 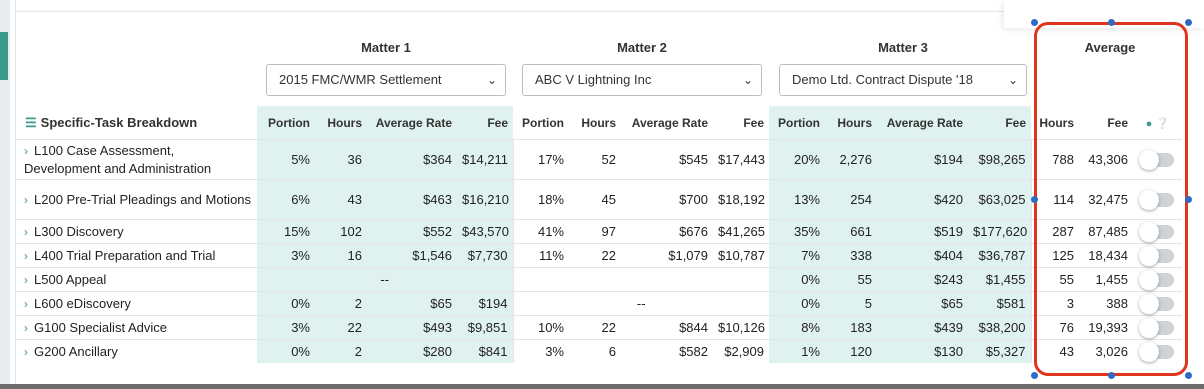 What do you see at coordinates (922, 159) in the screenshot?
I see `m3-rate-cell: $194` at bounding box center [922, 159].